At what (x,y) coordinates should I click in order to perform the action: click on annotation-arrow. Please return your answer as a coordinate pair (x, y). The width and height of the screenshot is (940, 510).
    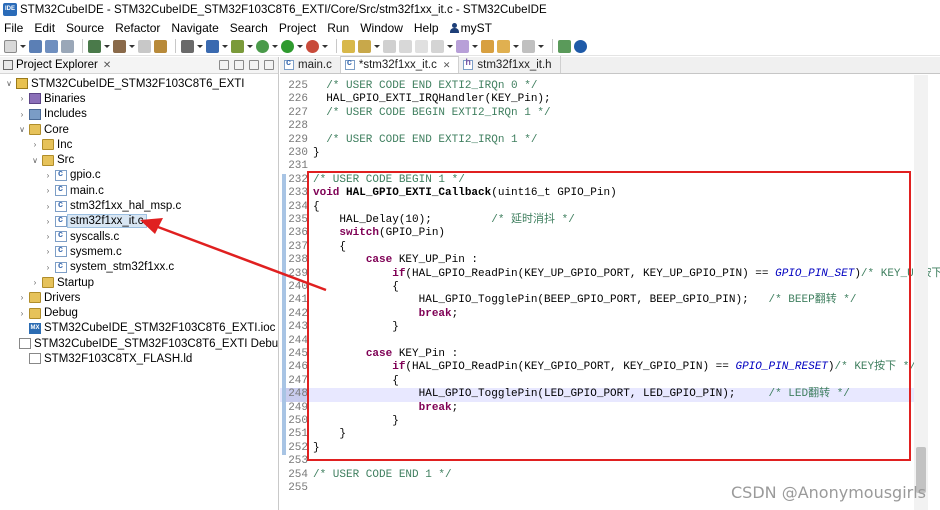
    Looking at the image, I should click on (233, 255).